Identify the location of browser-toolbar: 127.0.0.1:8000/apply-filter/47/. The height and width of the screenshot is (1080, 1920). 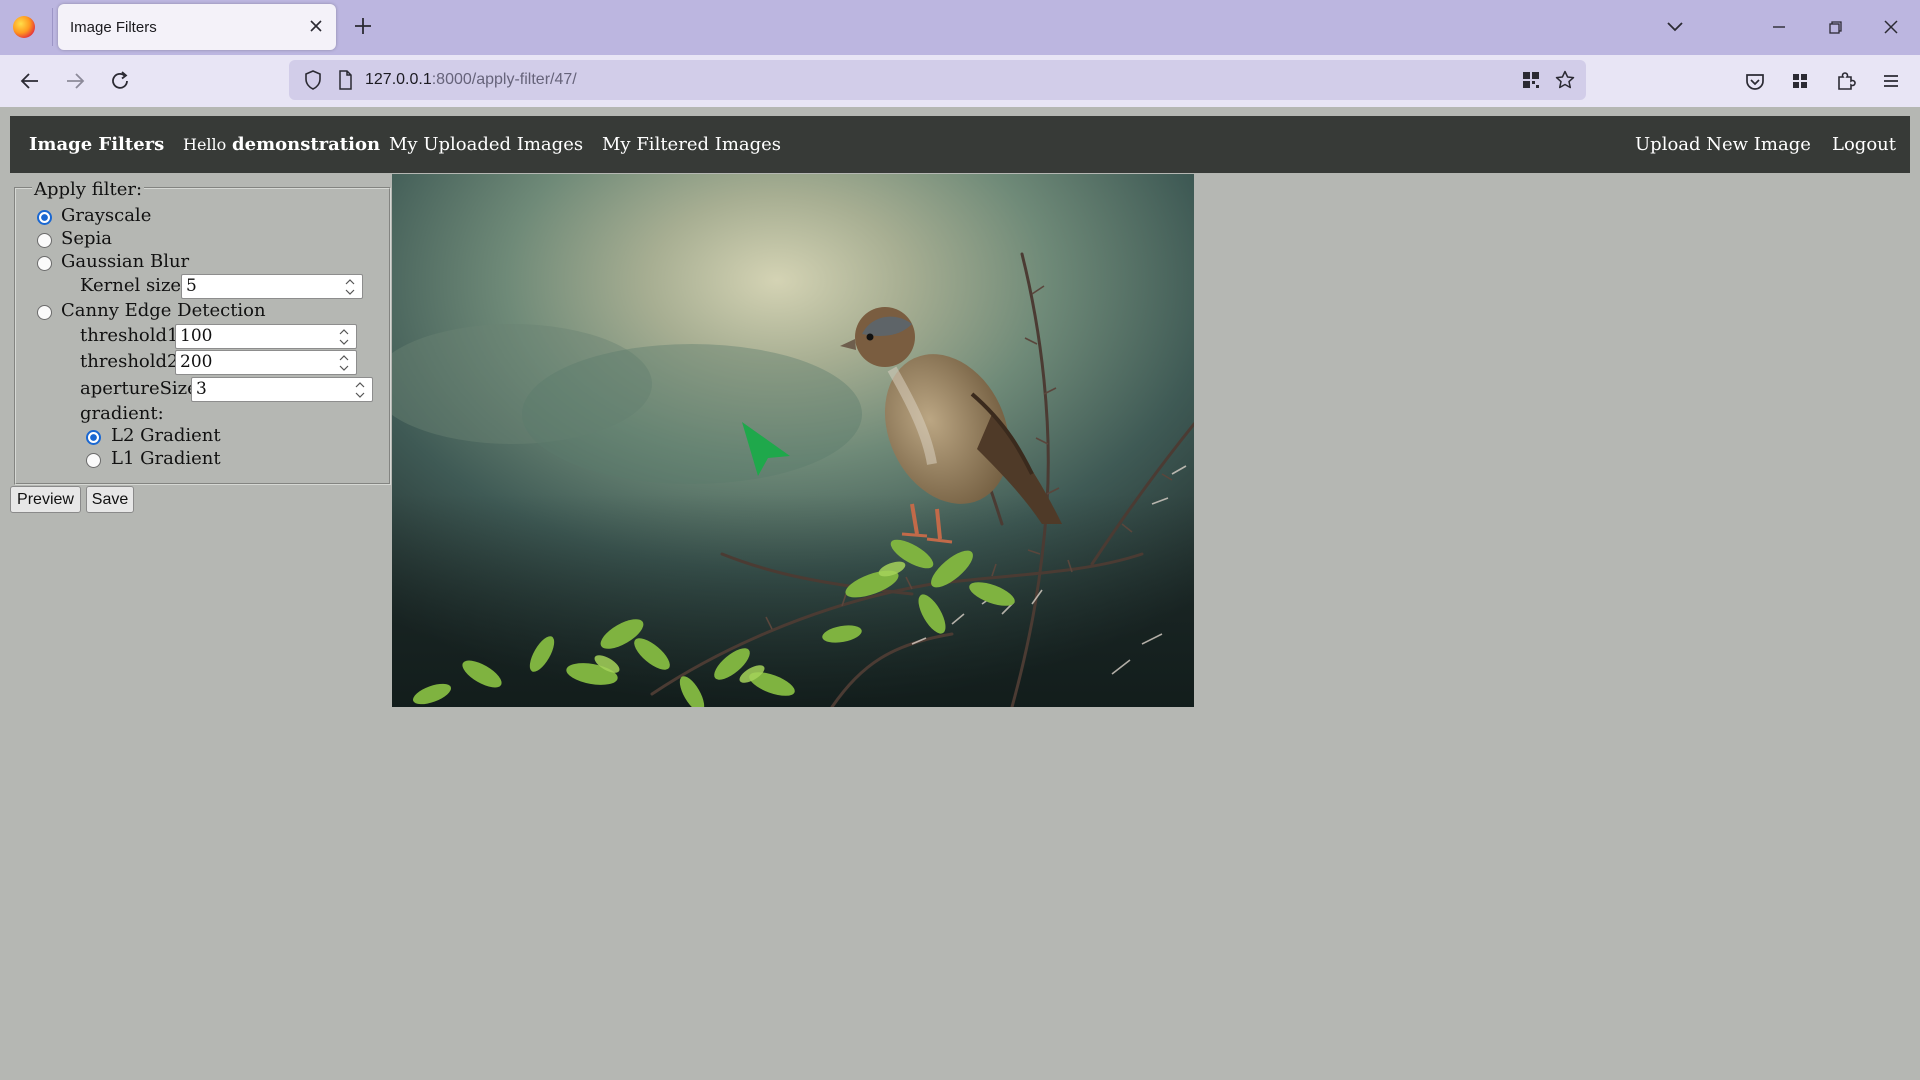
(960, 81).